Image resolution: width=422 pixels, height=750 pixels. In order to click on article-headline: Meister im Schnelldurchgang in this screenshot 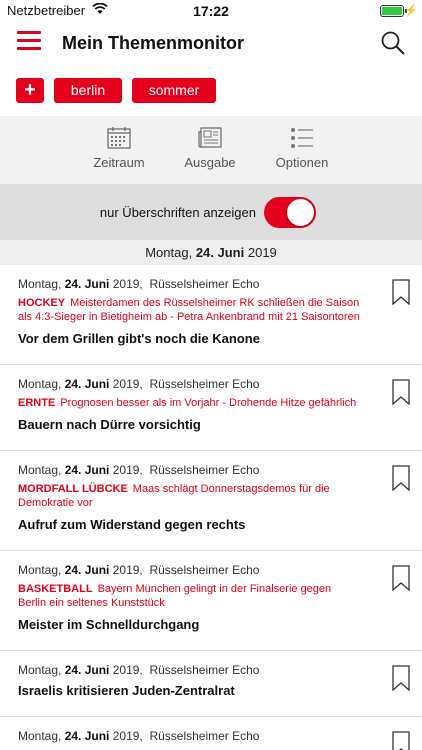, I will do `click(109, 624)`.